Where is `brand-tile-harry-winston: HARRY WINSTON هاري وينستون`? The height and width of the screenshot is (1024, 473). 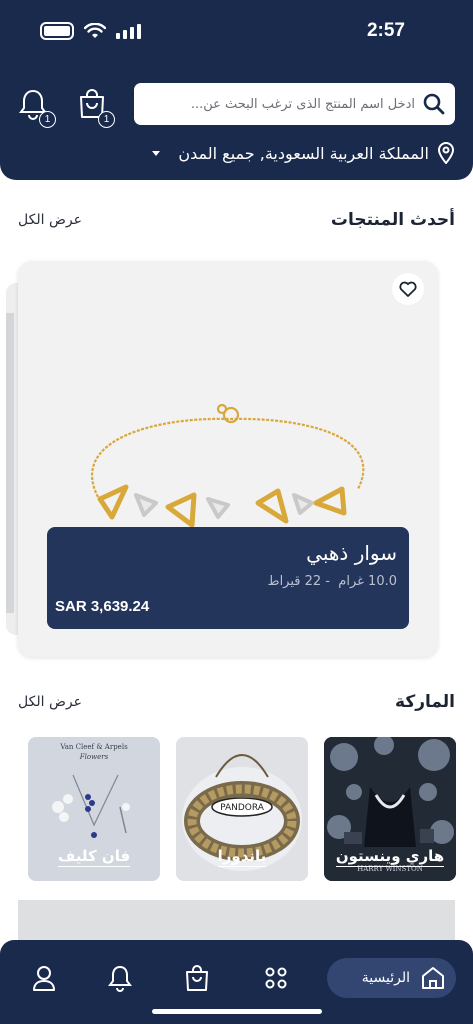
brand-tile-harry-winston: HARRY WINSTON هاري وينستون is located at coordinates (390, 809).